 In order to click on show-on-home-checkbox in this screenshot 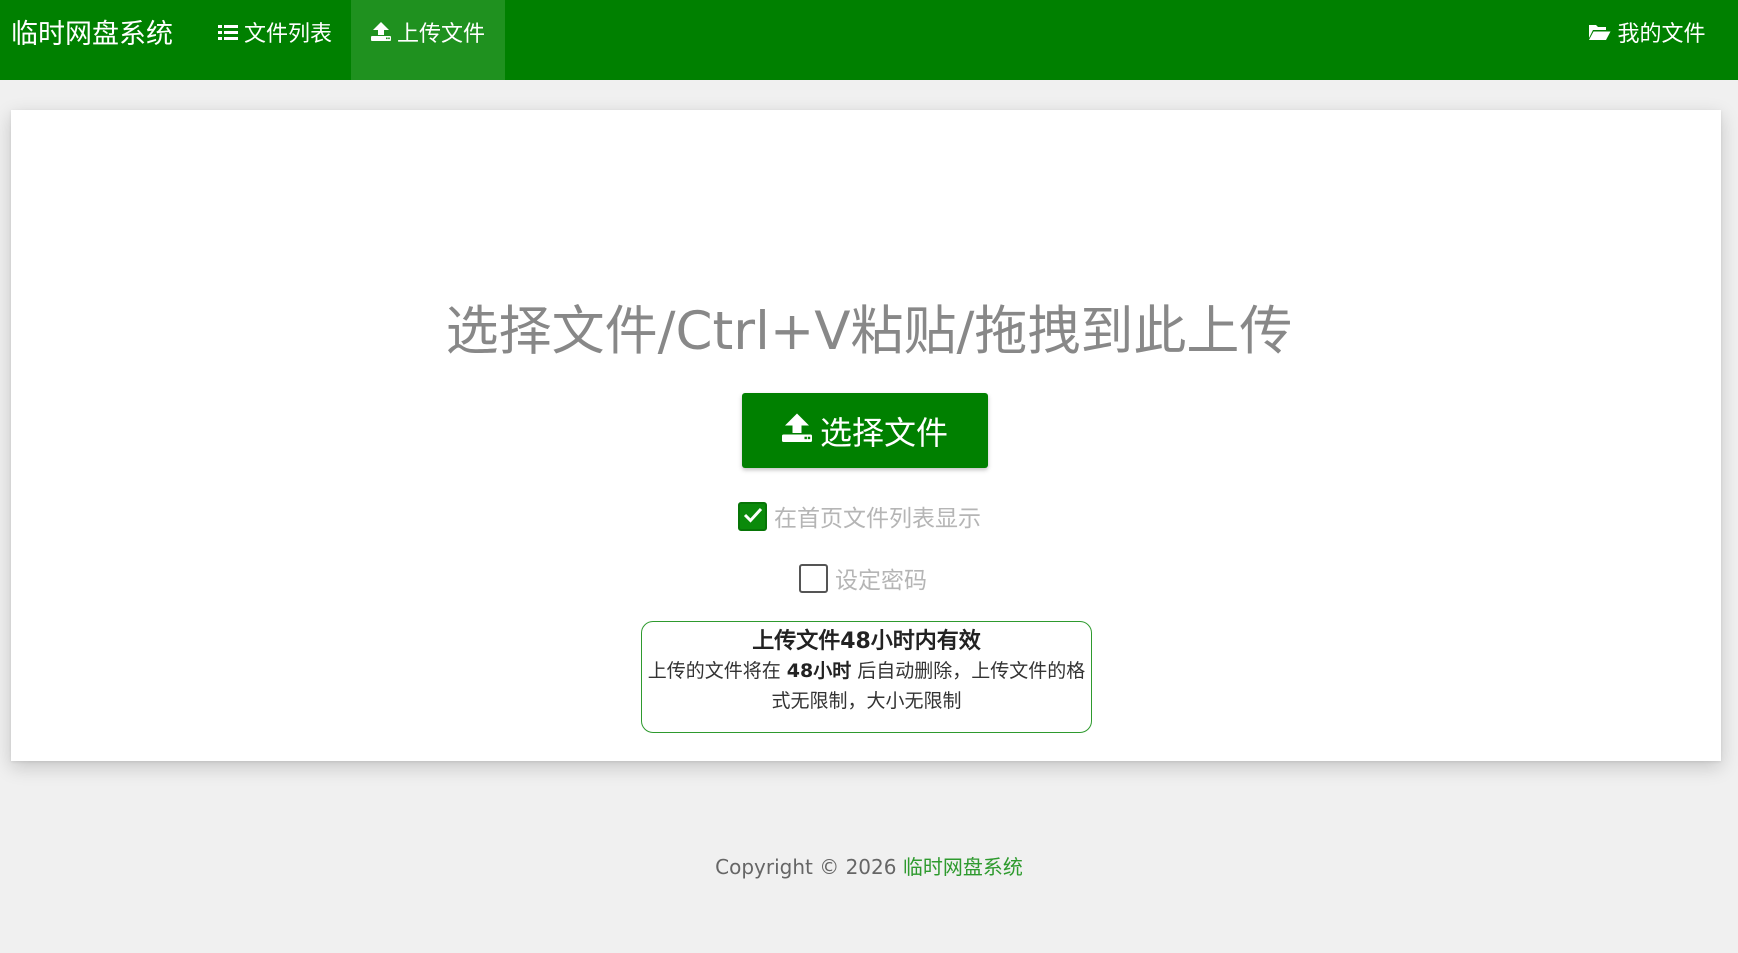, I will do `click(752, 516)`.